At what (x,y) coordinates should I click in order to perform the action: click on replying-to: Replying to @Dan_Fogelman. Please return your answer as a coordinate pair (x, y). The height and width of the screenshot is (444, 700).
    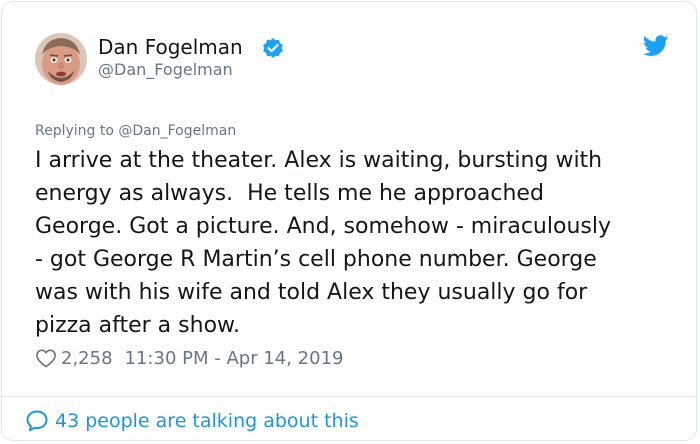
    Looking at the image, I should click on (135, 131).